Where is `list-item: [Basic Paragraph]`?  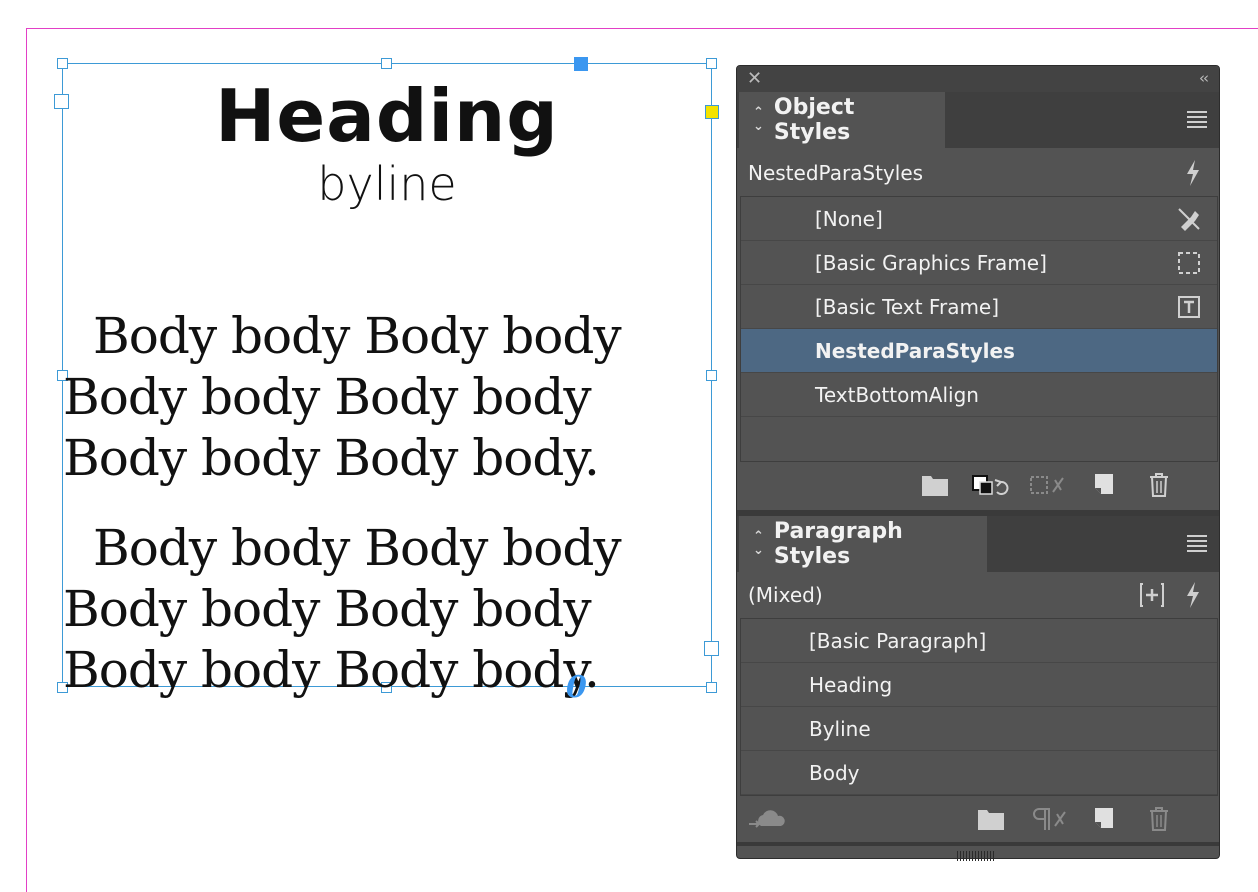 list-item: [Basic Paragraph] is located at coordinates (979, 641).